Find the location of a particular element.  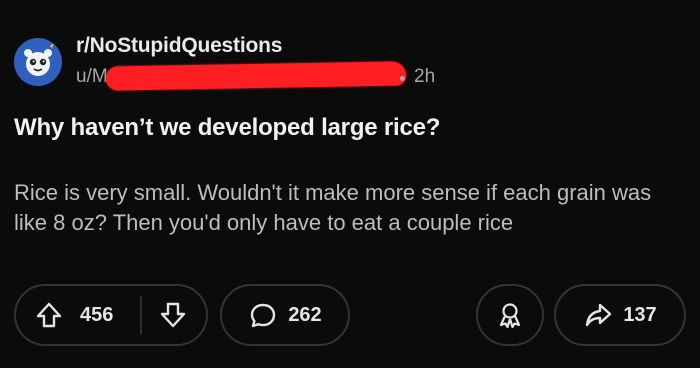

share-icon is located at coordinates (598, 315).